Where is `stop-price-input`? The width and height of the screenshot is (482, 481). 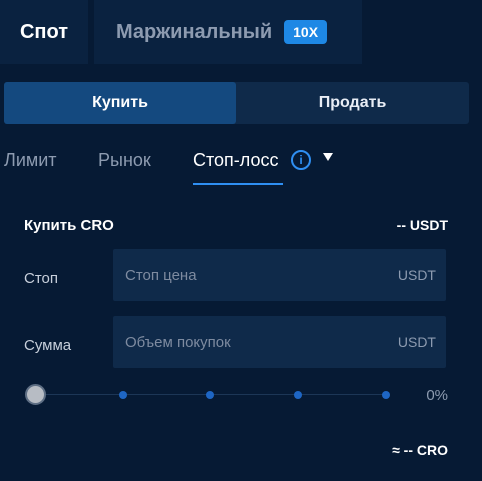 stop-price-input is located at coordinates (248, 275).